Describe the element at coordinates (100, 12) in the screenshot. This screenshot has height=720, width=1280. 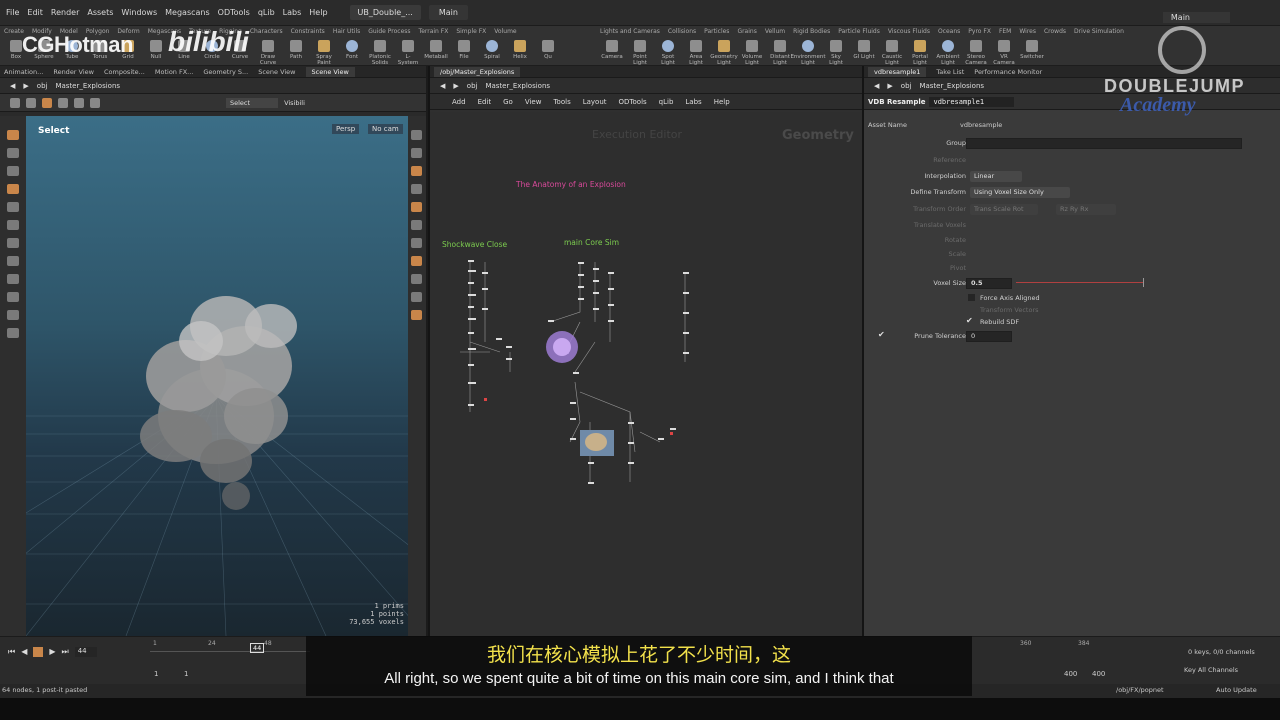
I see `menu-assets: Assets` at that location.